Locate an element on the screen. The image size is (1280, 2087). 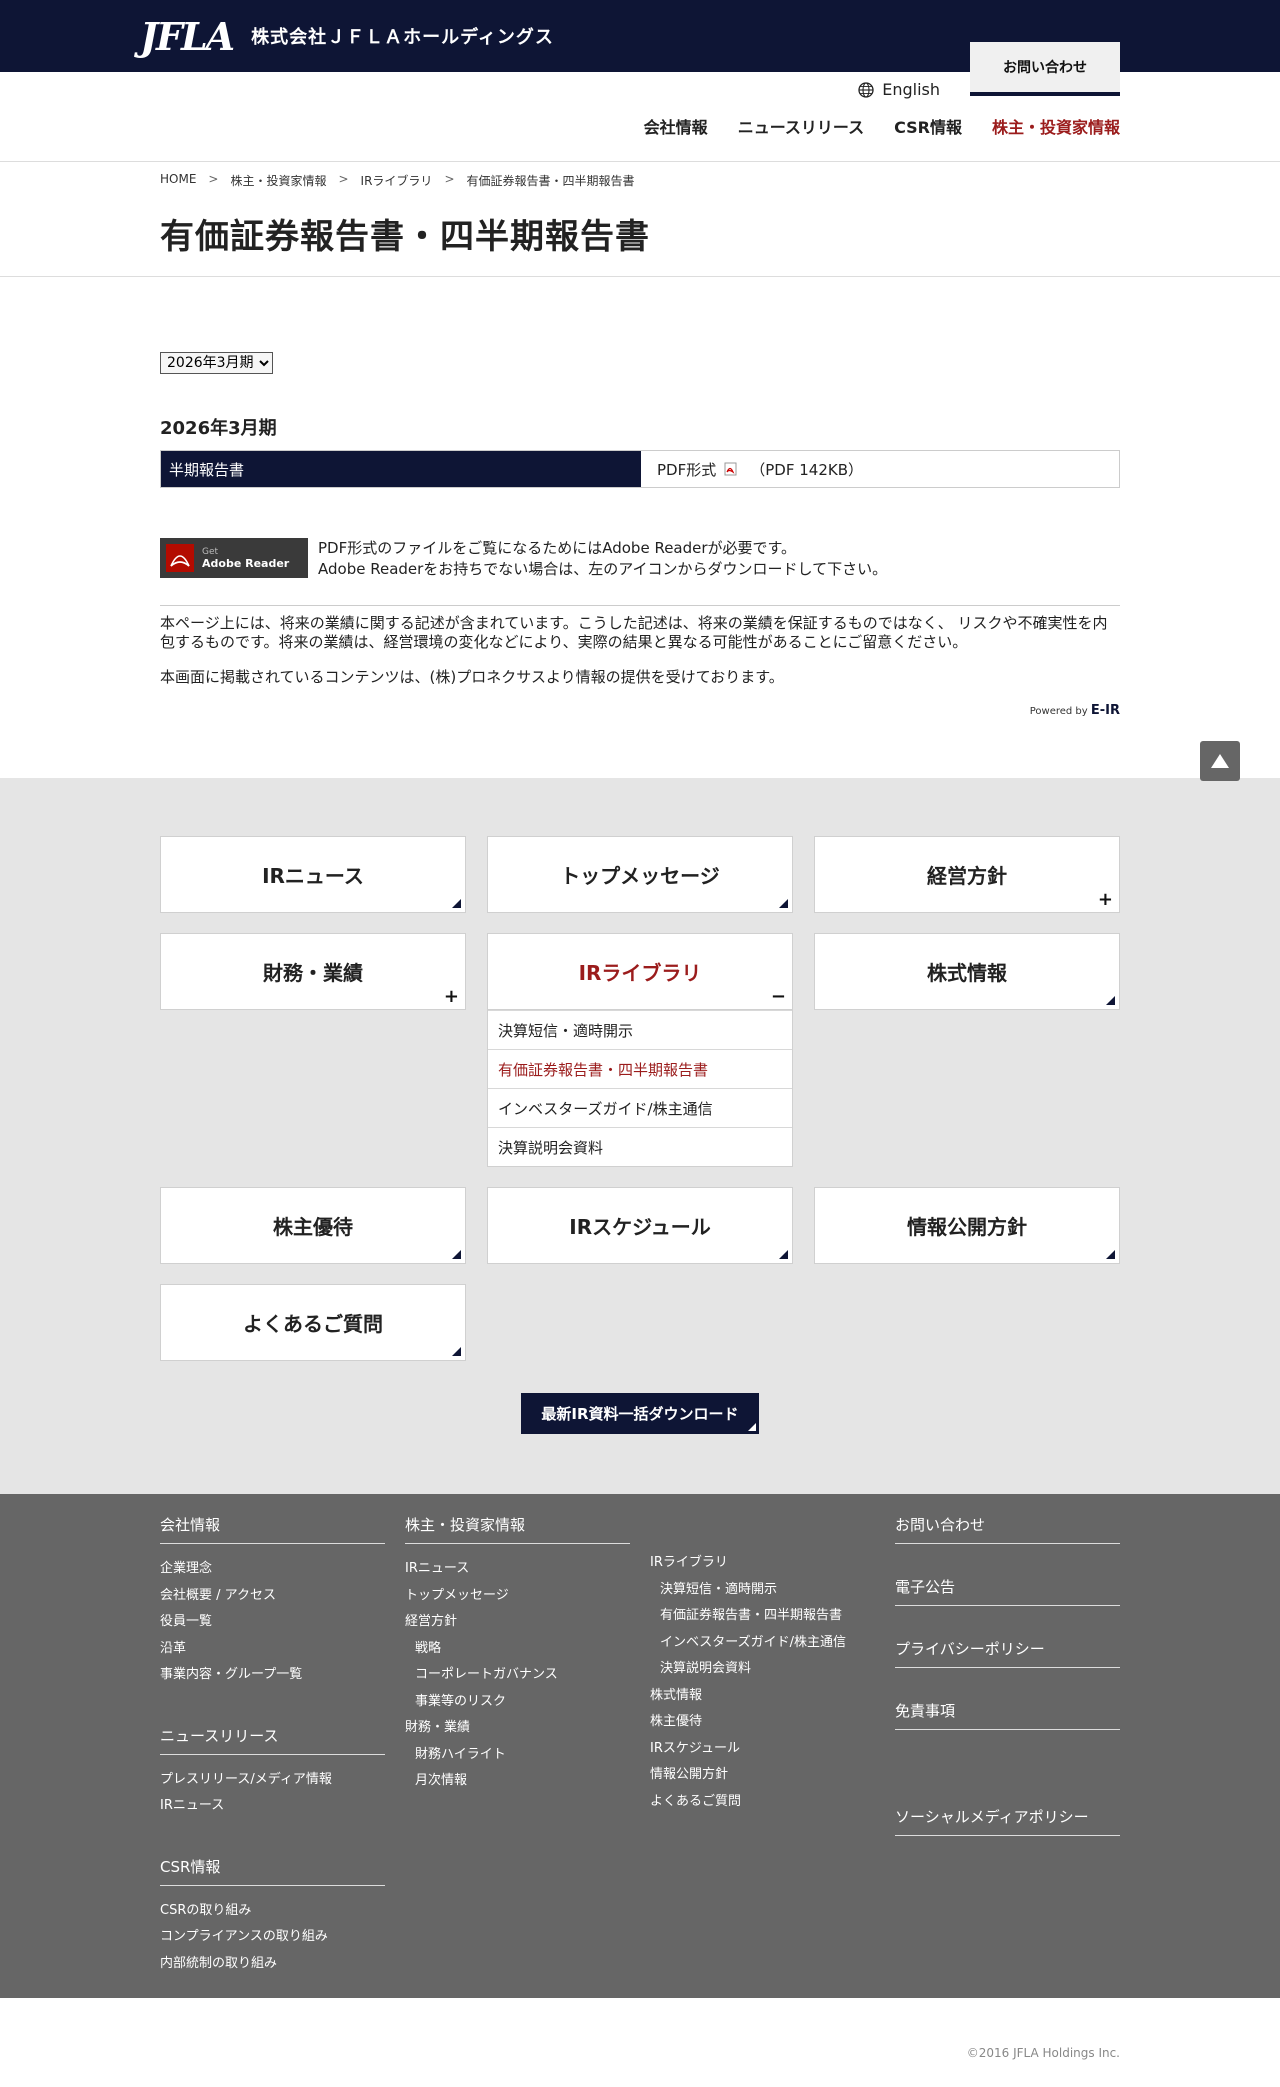
footer-link: 決算説明会資料 is located at coordinates (762, 1669).